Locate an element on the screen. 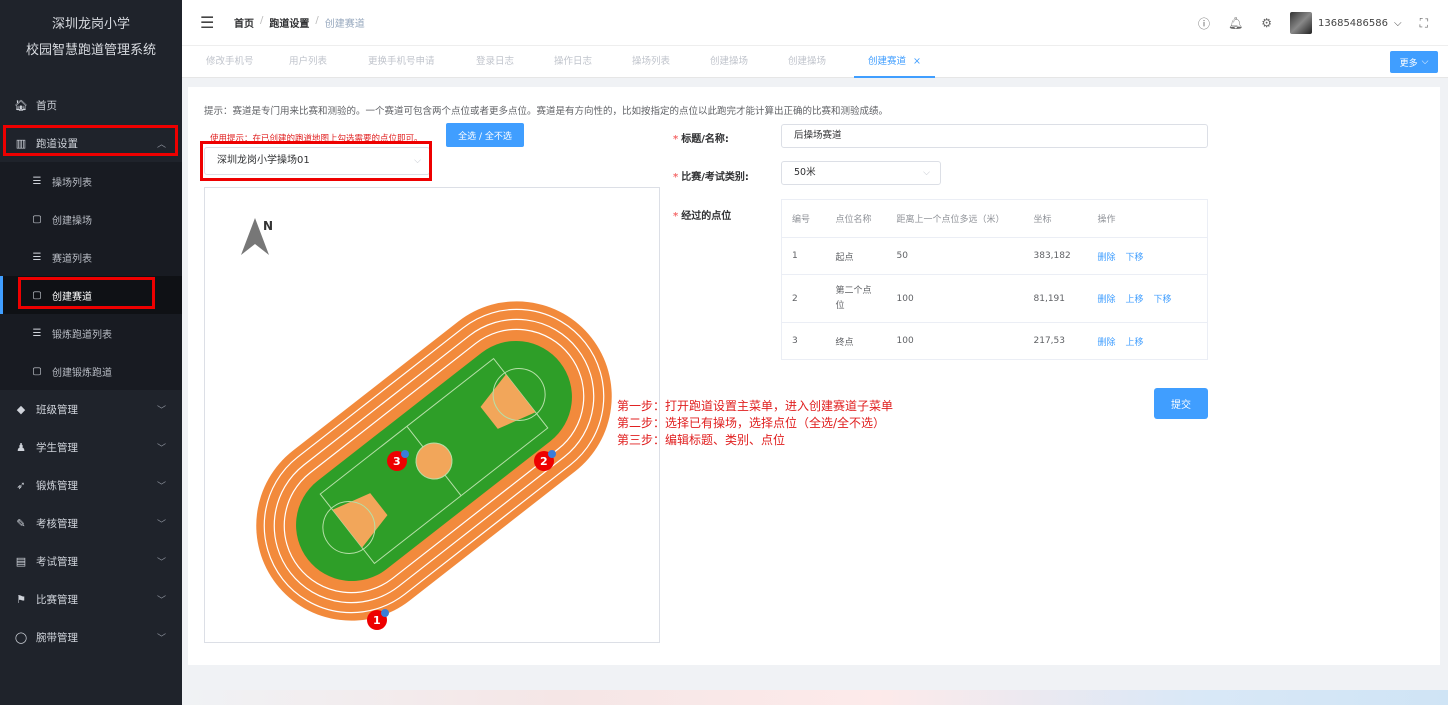 This screenshot has height=705, width=1448. sidebar-item: ▢ 创建操场 is located at coordinates (91, 219).